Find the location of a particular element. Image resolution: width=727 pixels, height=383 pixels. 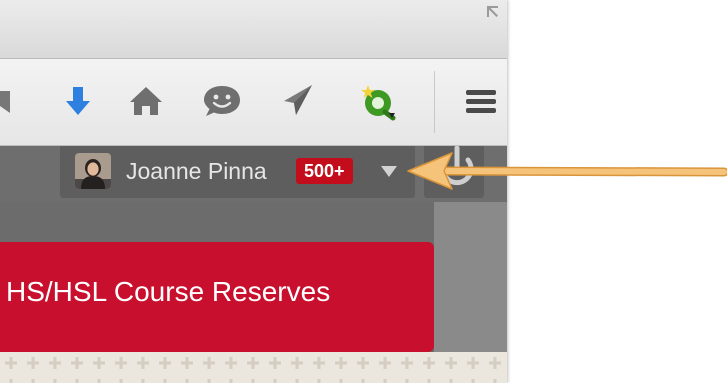

download-arrow-icon is located at coordinates (78, 101).